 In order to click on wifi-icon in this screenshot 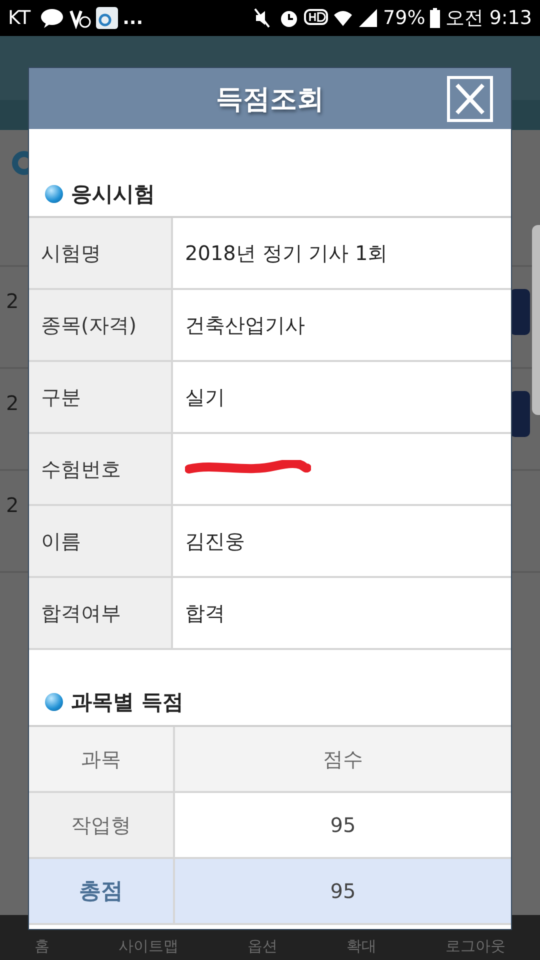, I will do `click(343, 18)`.